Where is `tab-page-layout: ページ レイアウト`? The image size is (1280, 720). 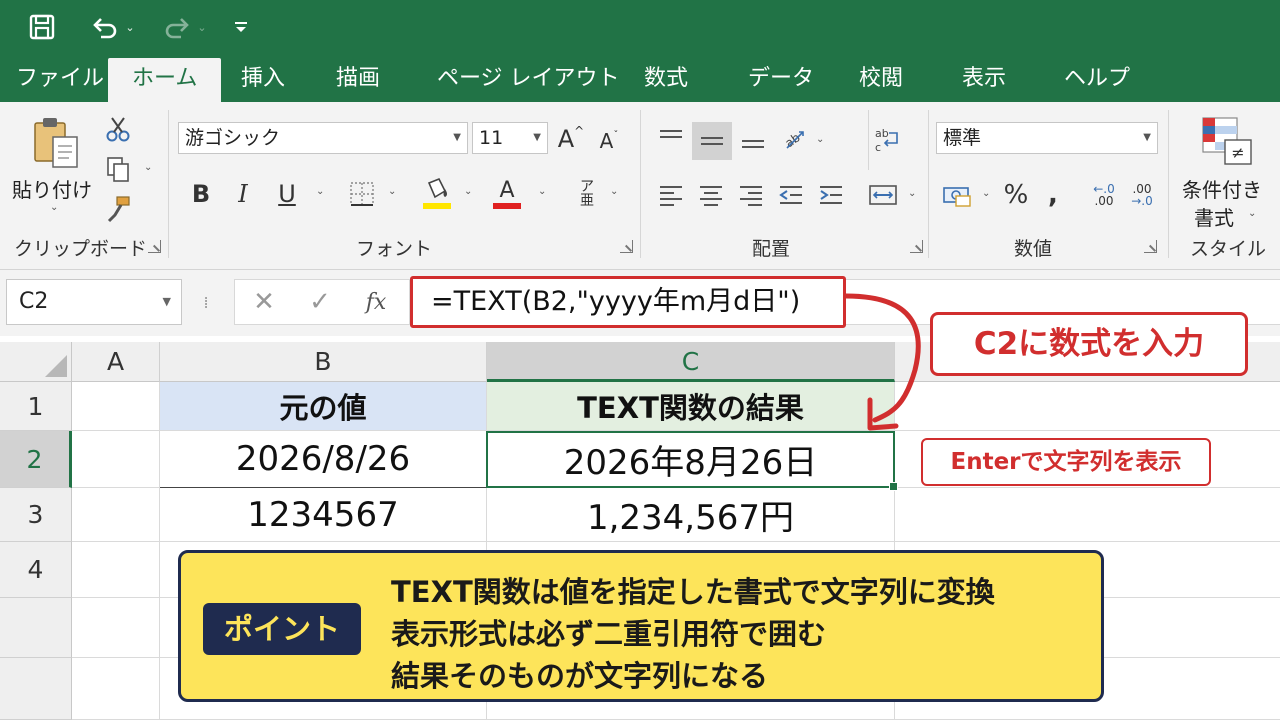
tab-page-layout: ページ レイアウト is located at coordinates (528, 79).